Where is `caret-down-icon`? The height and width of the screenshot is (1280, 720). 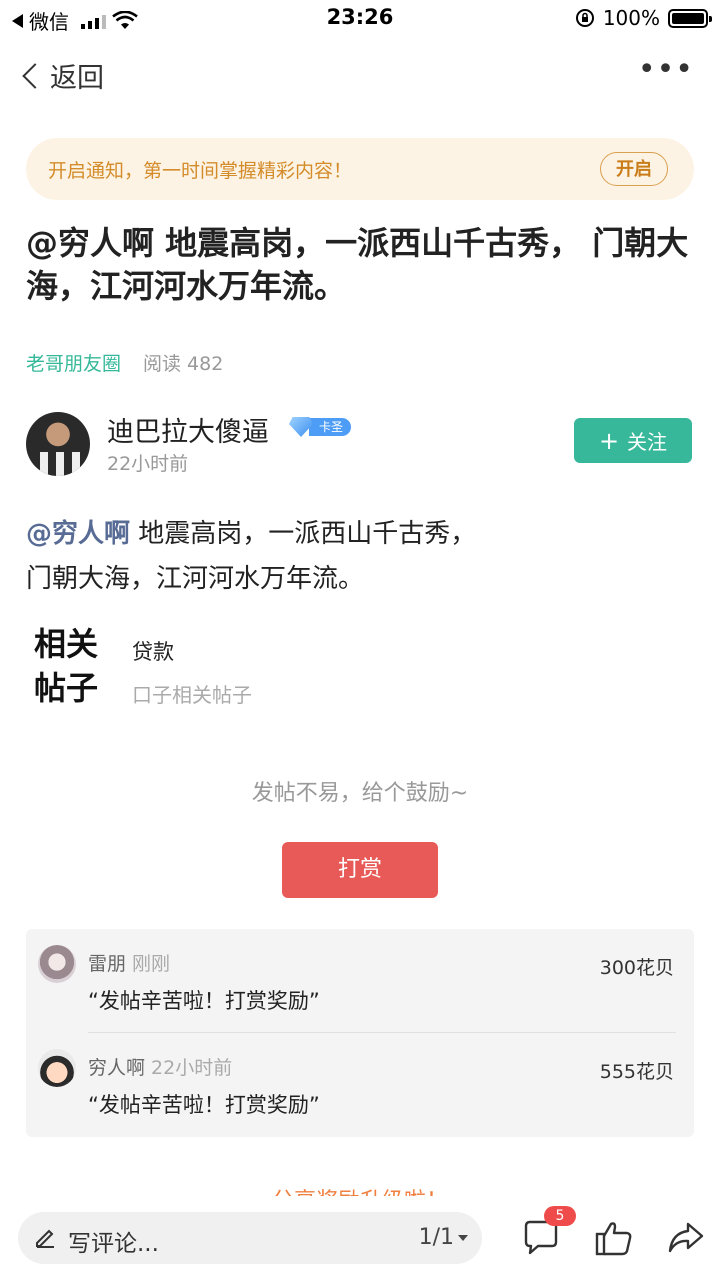
caret-down-icon is located at coordinates (463, 1237).